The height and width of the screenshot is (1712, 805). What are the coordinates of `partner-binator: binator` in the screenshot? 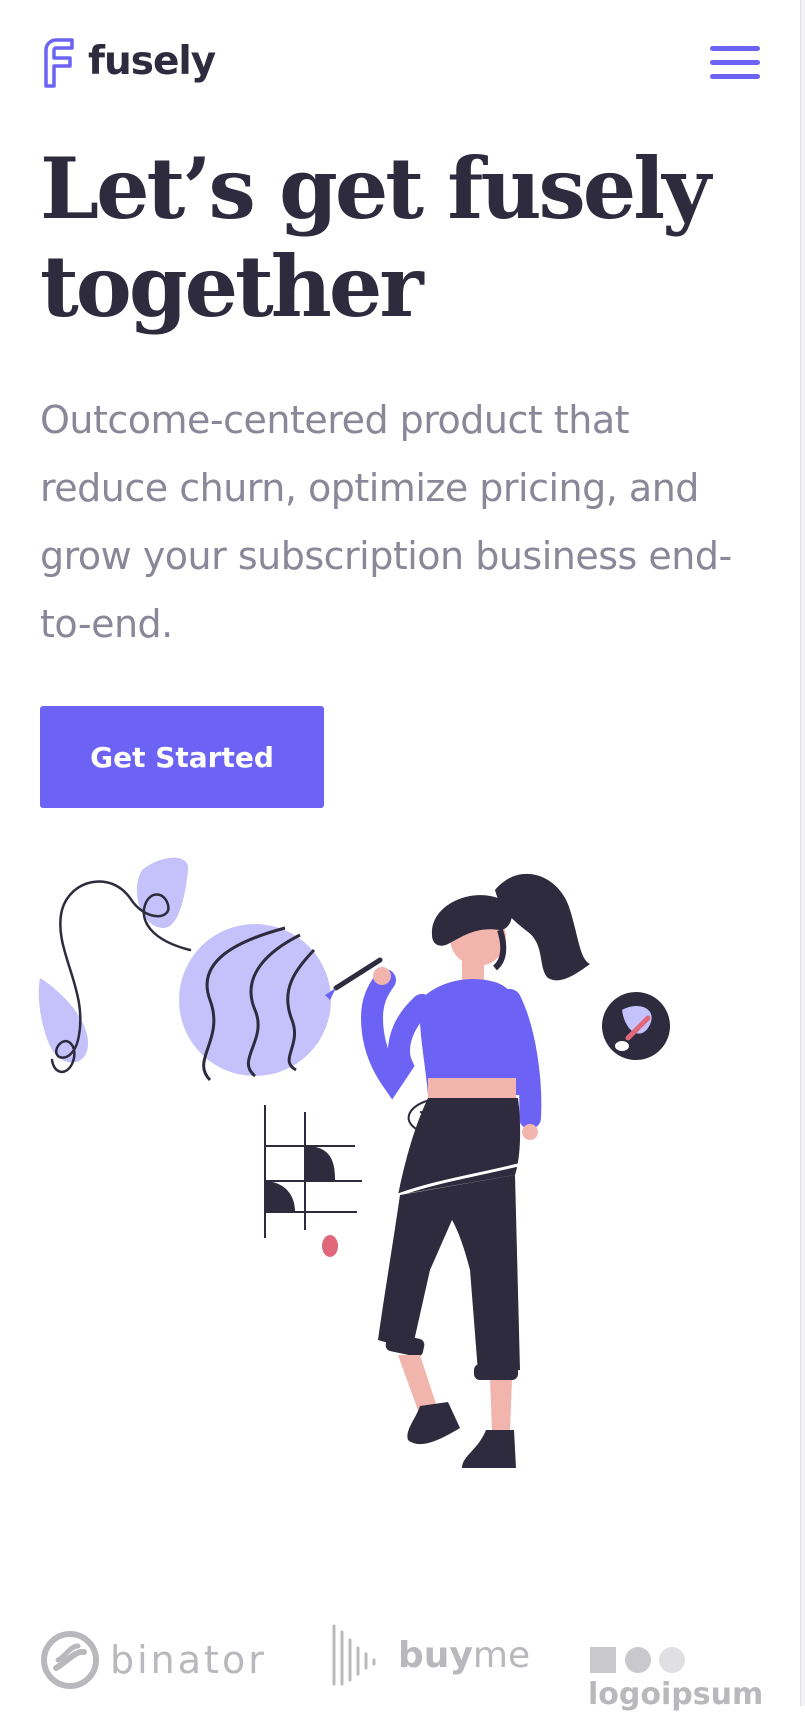 It's located at (153, 1660).